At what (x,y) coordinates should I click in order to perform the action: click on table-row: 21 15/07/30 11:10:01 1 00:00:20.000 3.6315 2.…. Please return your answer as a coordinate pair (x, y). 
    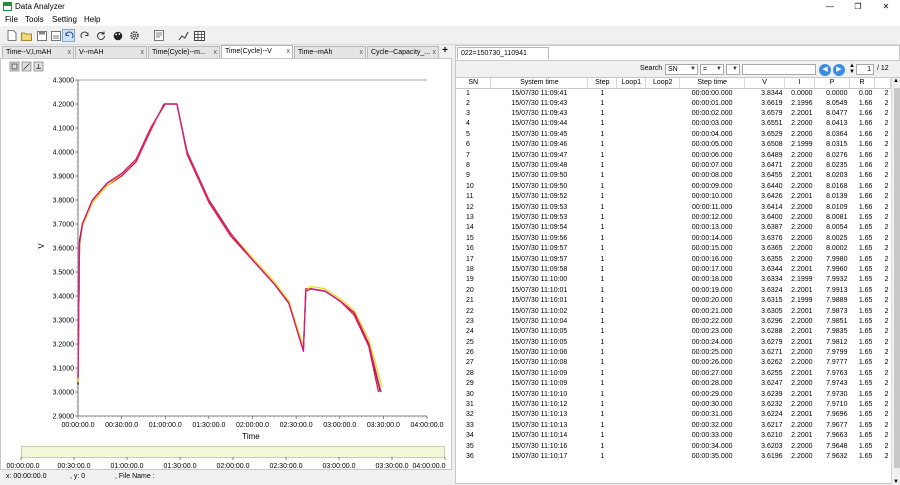
    Looking at the image, I should click on (673, 301).